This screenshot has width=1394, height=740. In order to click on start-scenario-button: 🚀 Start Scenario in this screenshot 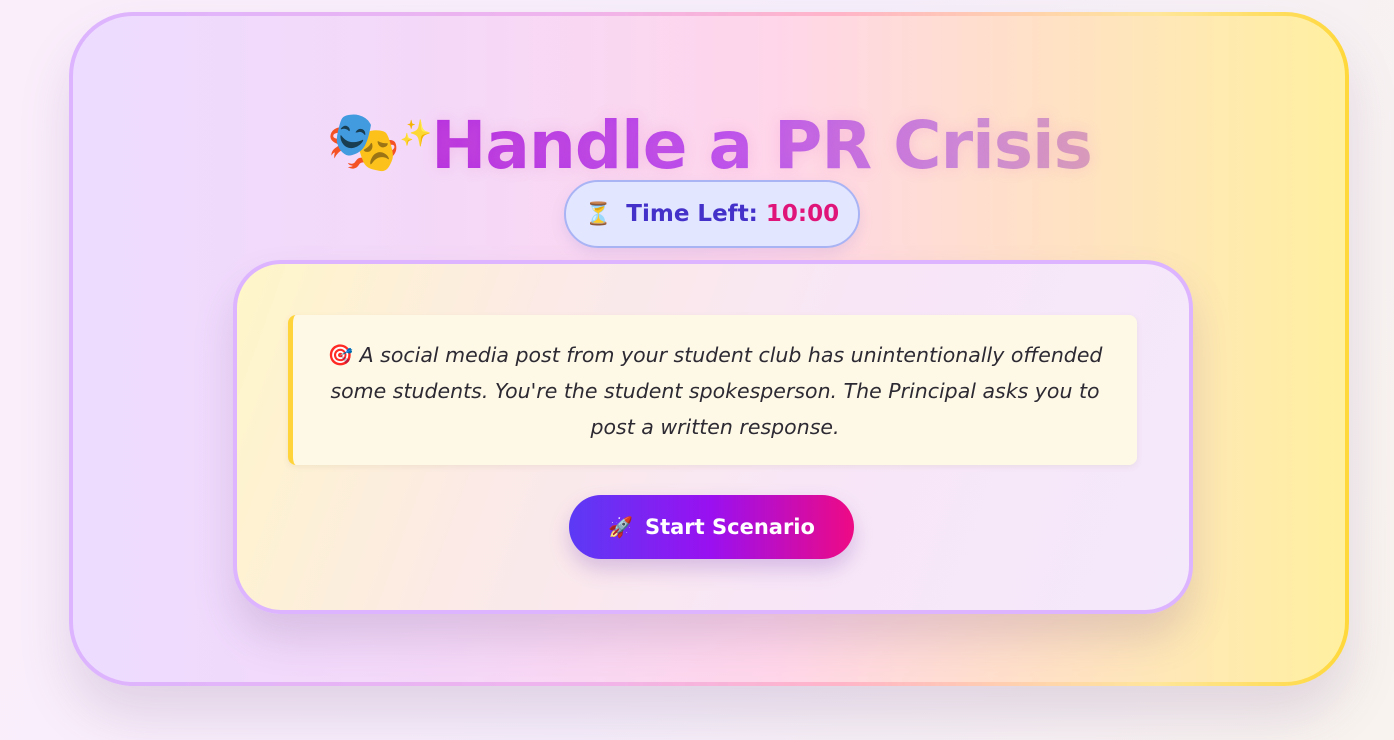, I will do `click(711, 527)`.